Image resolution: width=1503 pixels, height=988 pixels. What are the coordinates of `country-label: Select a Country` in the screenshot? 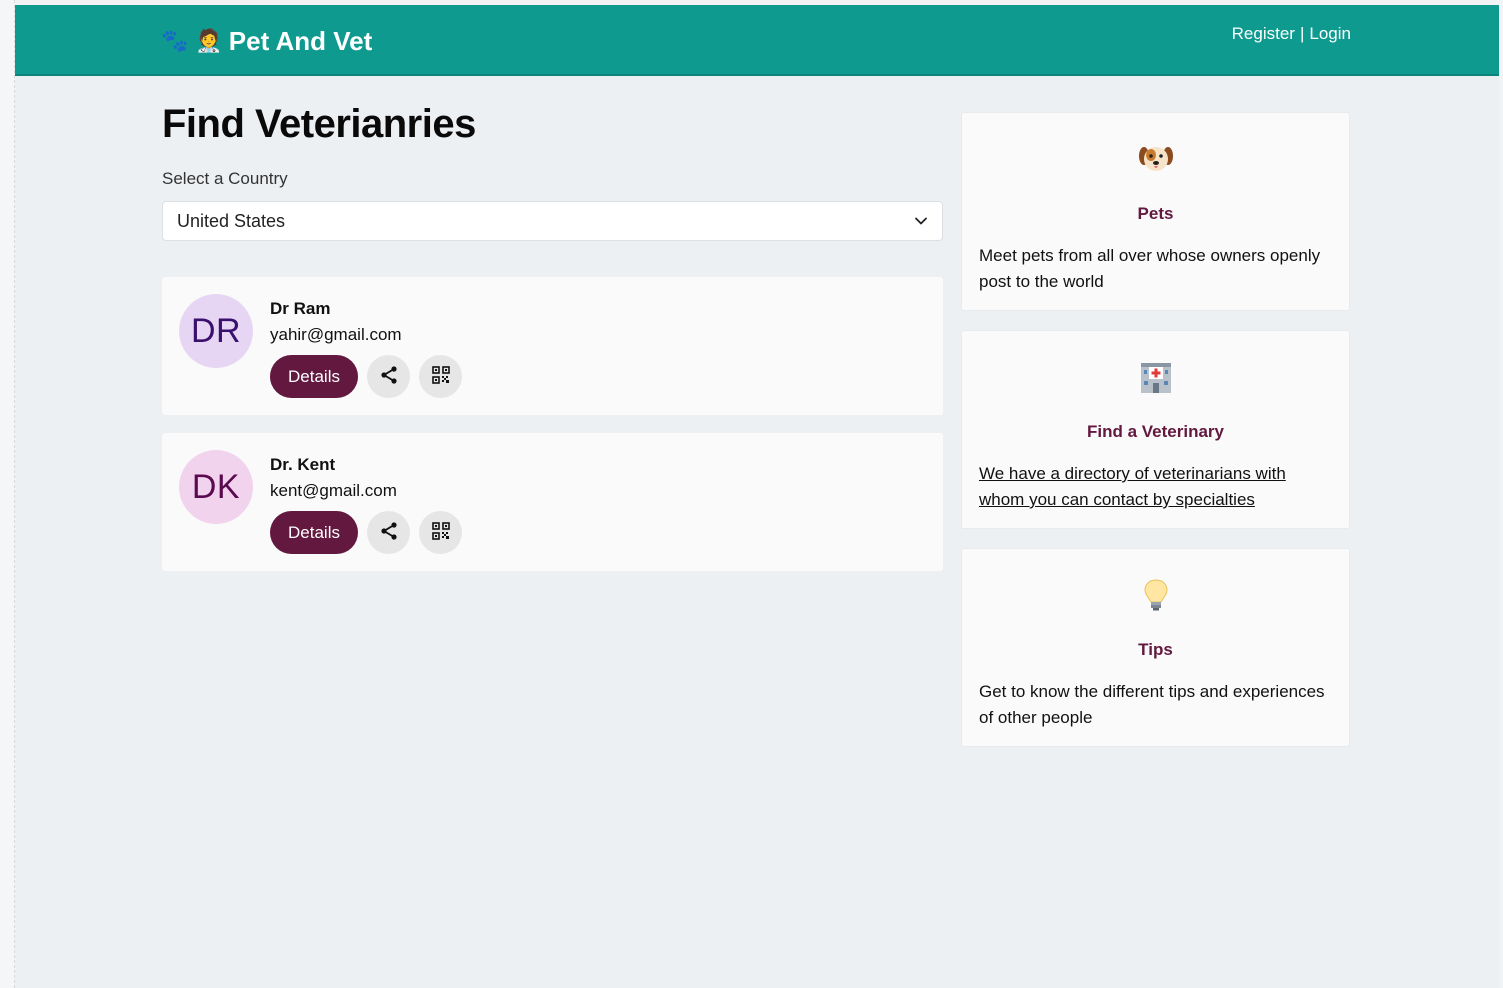 It's located at (225, 178).